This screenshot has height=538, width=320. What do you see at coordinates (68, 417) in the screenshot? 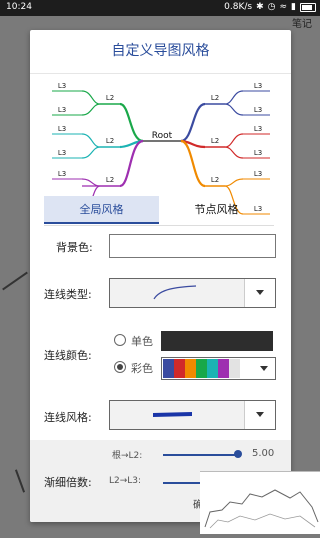
I see `line-style-label: 连线风格:` at bounding box center [68, 417].